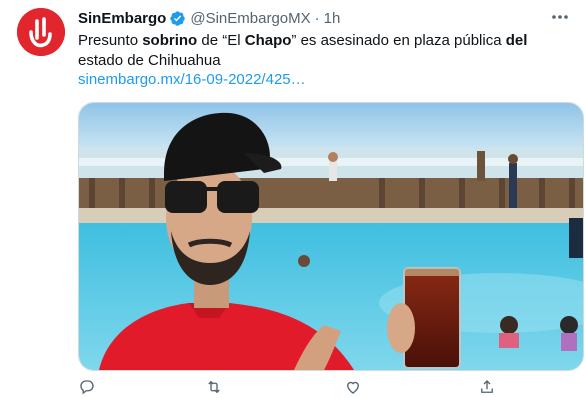  I want to click on author-name: SinEmbargo, so click(122, 18).